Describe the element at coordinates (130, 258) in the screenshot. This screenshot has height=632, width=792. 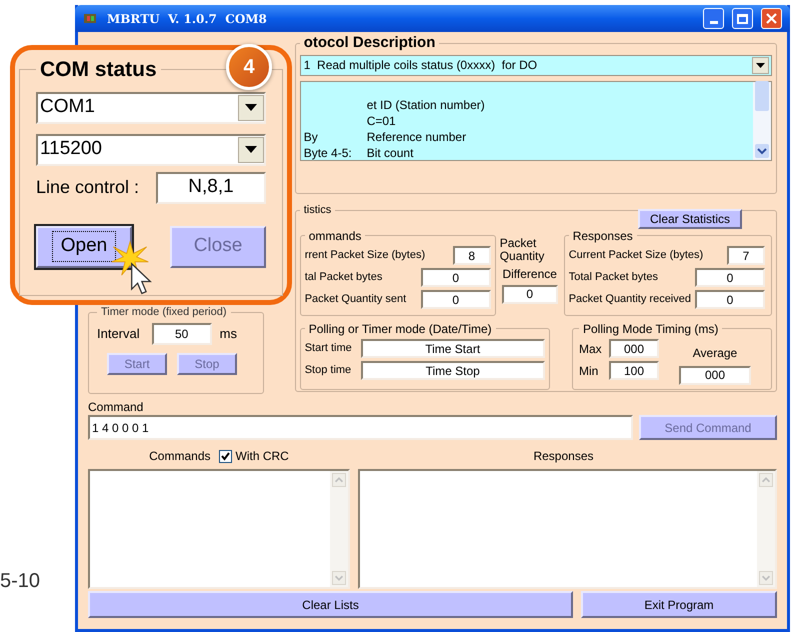
I see `click-burst-icon` at that location.